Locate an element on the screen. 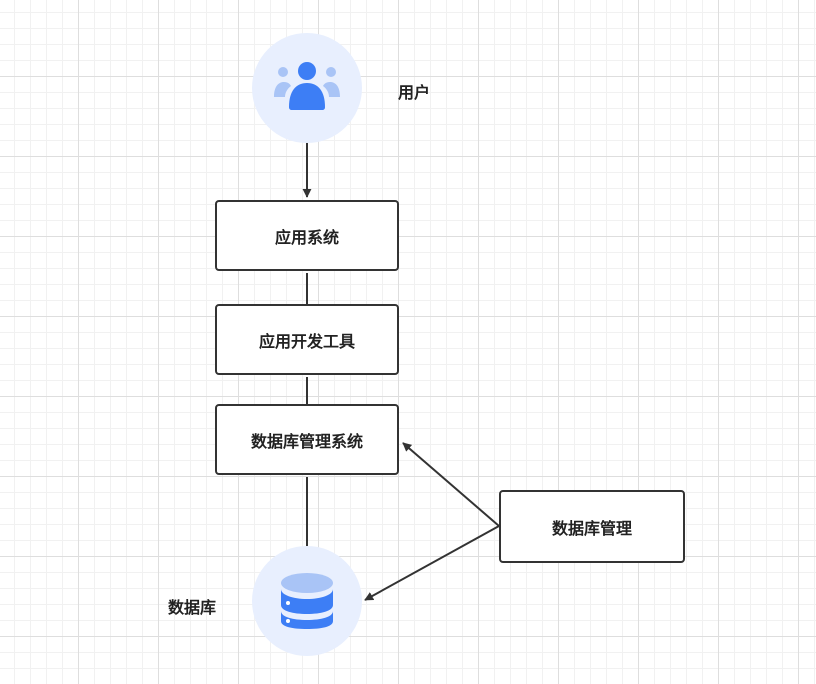  user-node is located at coordinates (307, 88).